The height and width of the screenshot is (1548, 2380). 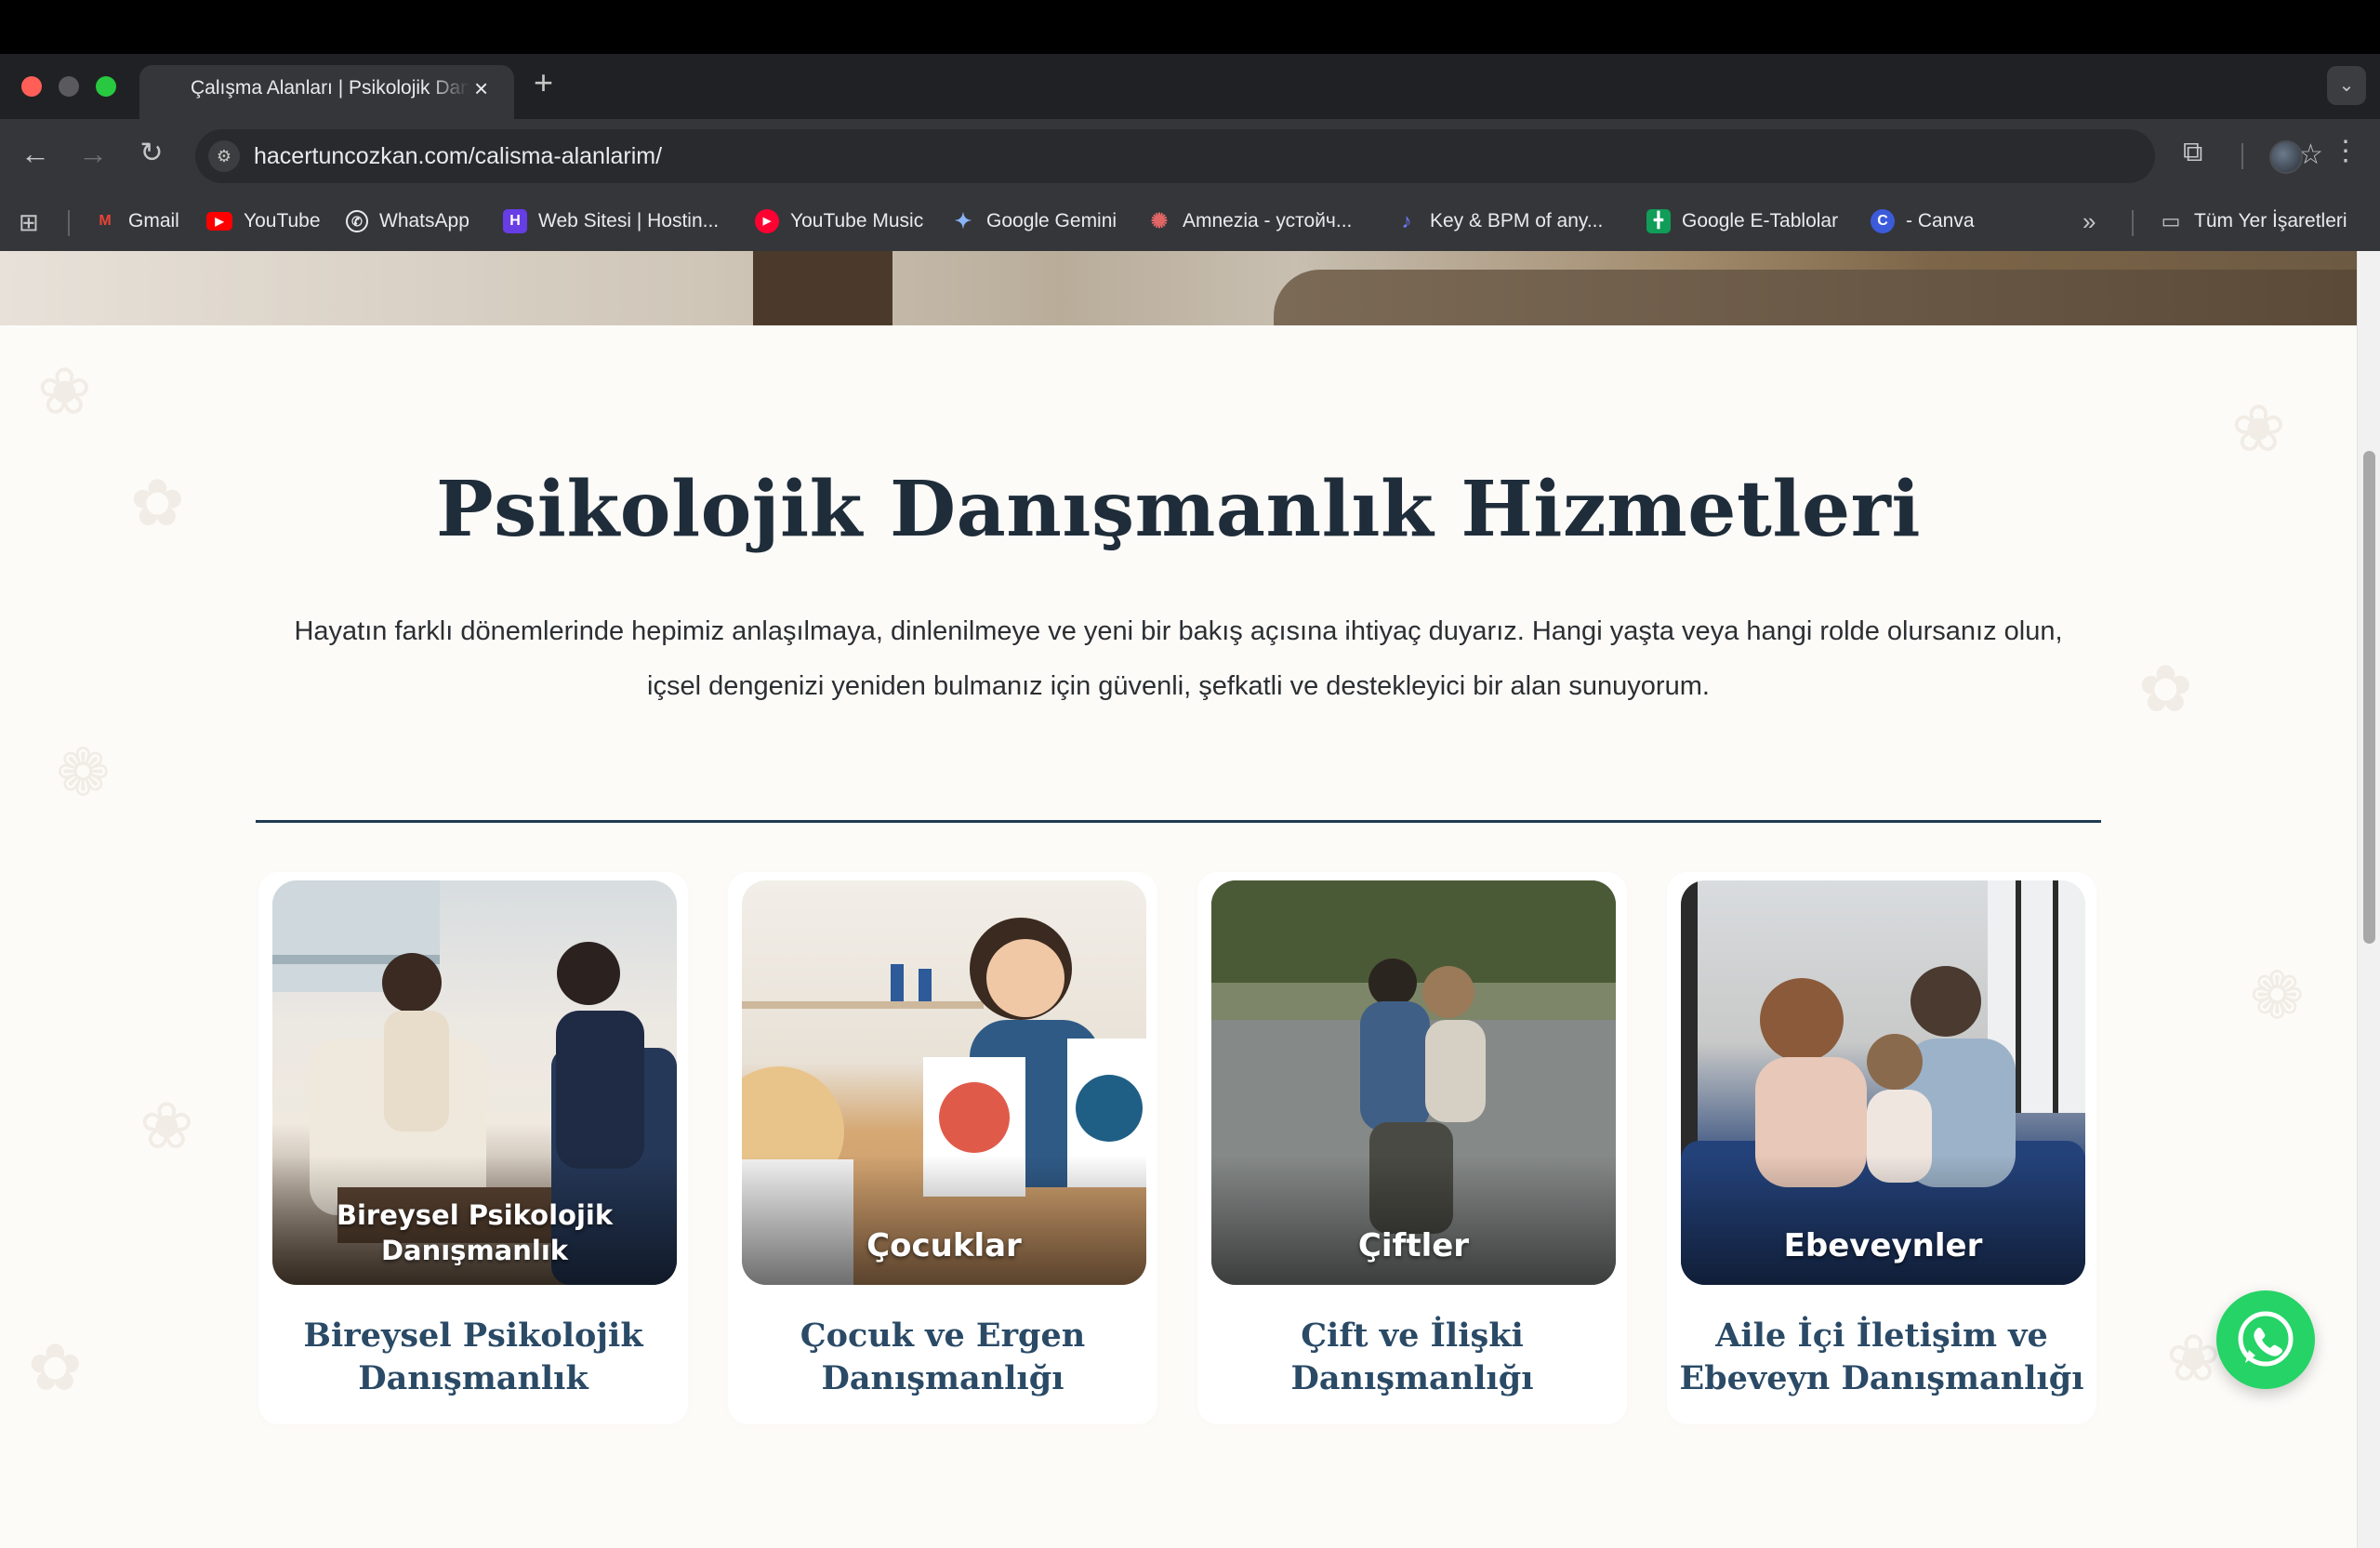 I want to click on toolbar-divider, so click(x=2242, y=156).